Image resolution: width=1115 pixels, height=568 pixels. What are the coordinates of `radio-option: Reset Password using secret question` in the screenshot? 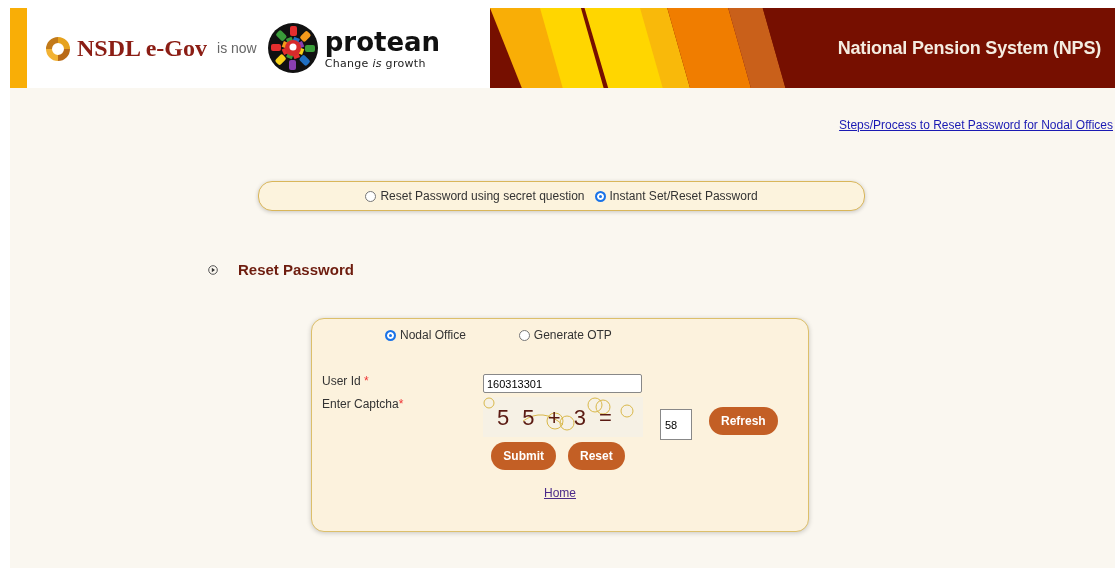 It's located at (475, 196).